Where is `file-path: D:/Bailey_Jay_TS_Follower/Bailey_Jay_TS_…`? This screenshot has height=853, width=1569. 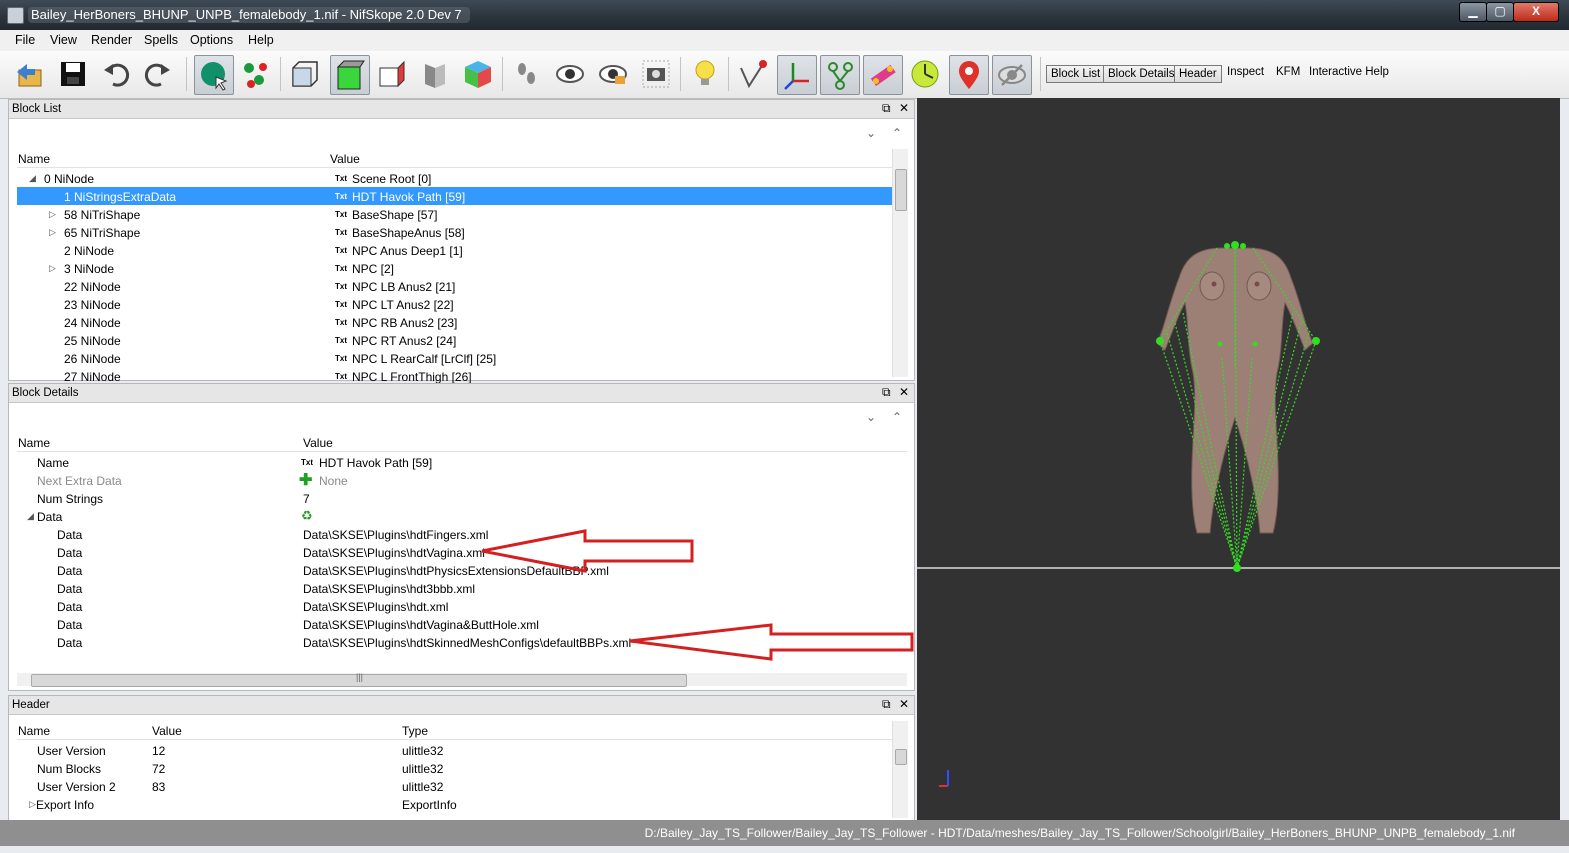 file-path: D:/Bailey_Jay_TS_Follower/Bailey_Jay_TS_… is located at coordinates (1079, 833).